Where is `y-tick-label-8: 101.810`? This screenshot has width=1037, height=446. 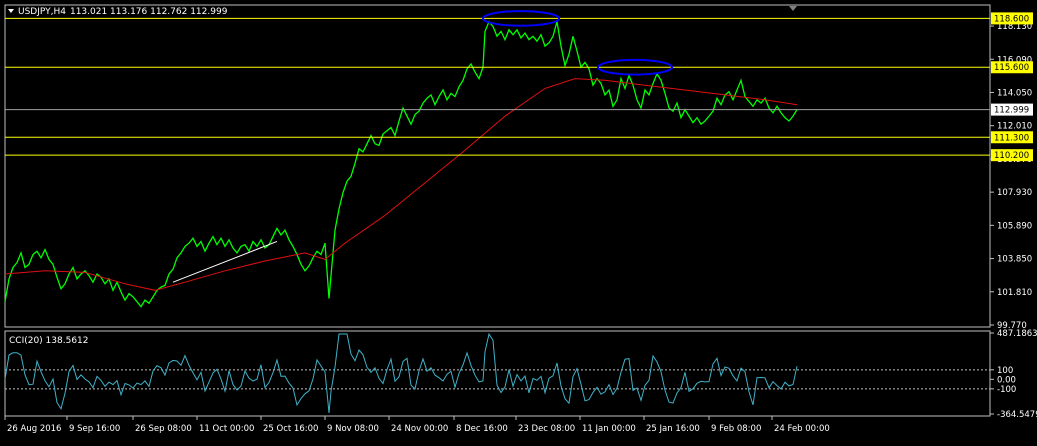 y-tick-label-8: 101.810 is located at coordinates (1014, 293).